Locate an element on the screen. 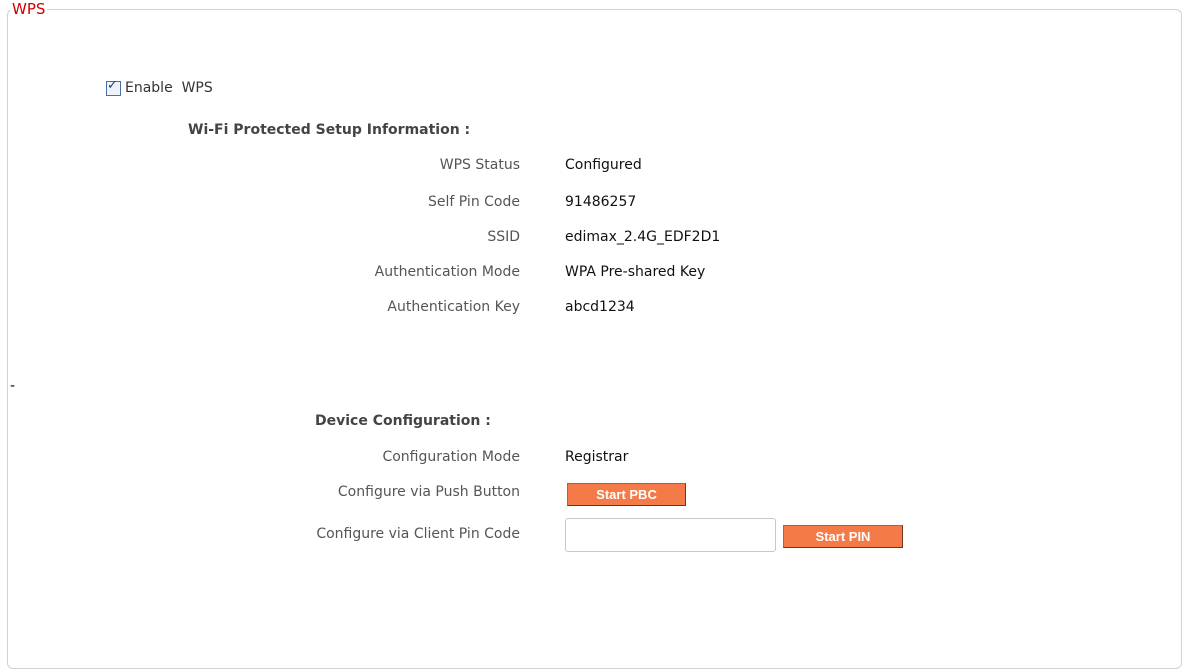  client-pin-label: Configure via Client Pin Code is located at coordinates (418, 534).